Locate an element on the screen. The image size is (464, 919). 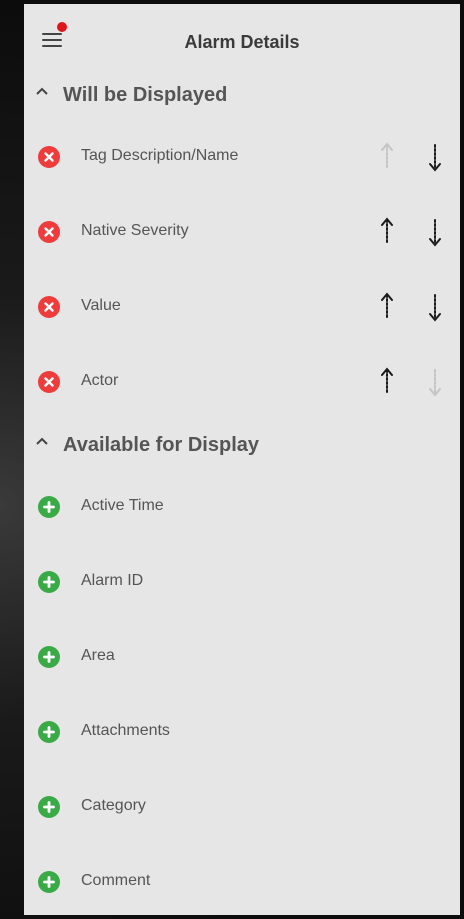
item-label: Native Severity is located at coordinates (135, 230).